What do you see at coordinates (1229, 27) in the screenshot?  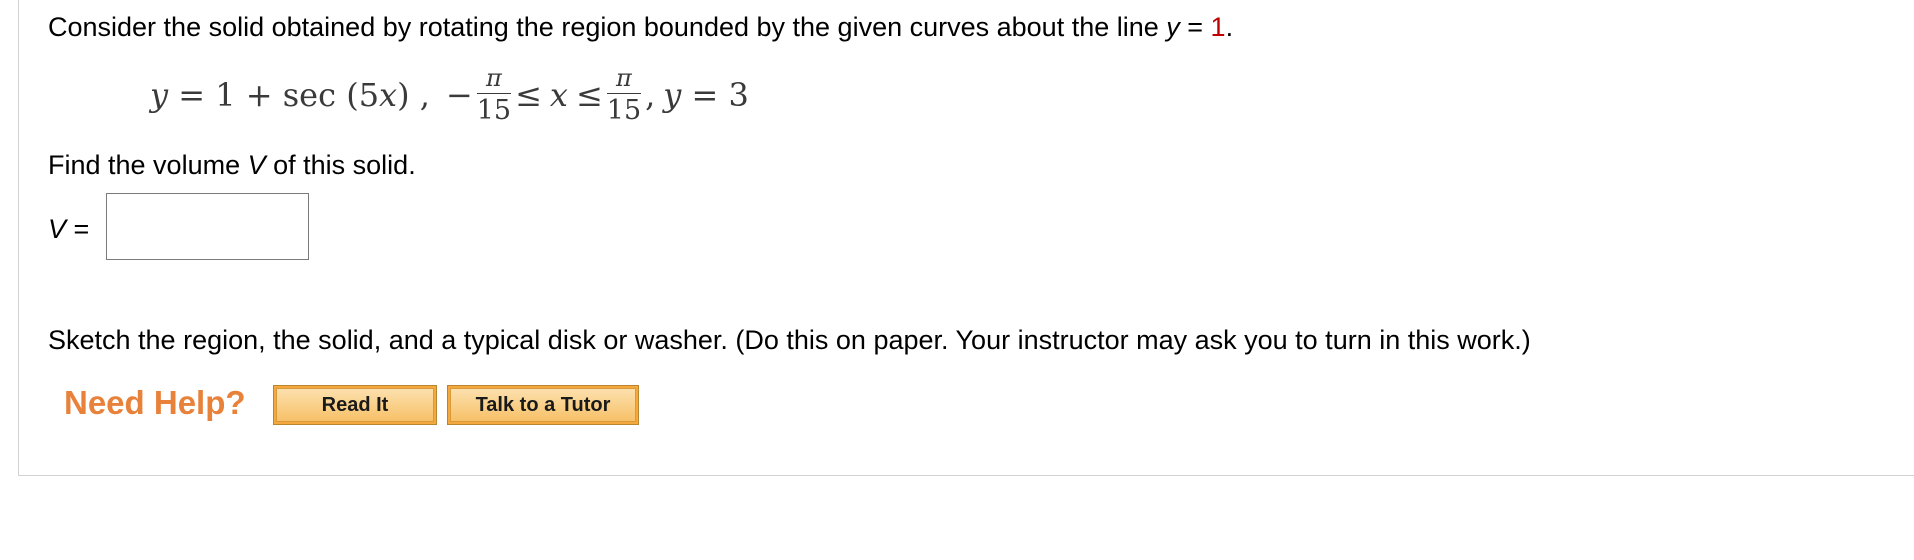 I see `axis-period: .` at bounding box center [1229, 27].